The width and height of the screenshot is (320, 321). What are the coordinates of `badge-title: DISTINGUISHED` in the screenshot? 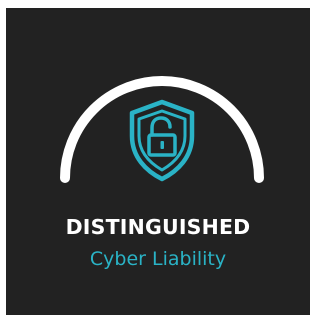 It's located at (158, 227).